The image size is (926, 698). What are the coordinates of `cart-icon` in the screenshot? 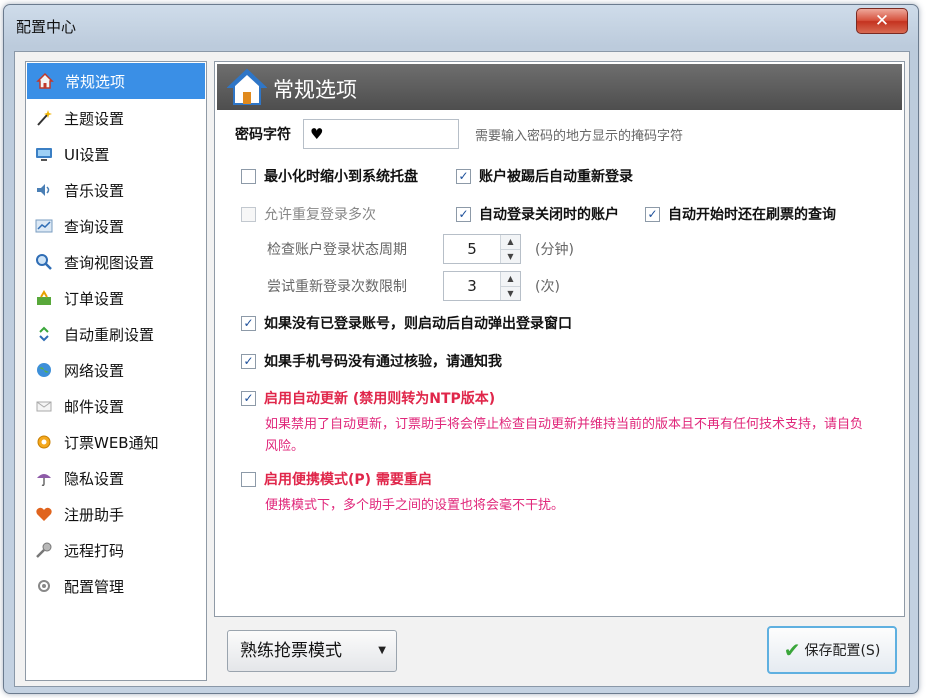 It's located at (44, 298).